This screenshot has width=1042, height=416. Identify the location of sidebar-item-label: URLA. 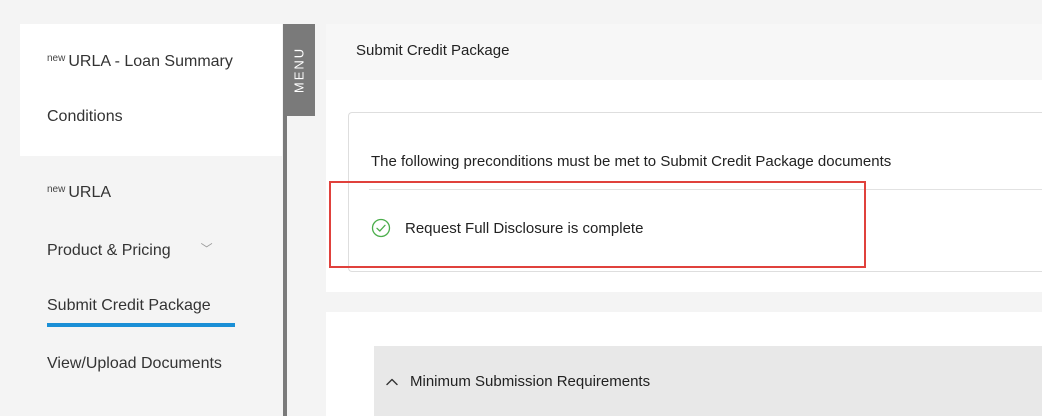
(90, 192).